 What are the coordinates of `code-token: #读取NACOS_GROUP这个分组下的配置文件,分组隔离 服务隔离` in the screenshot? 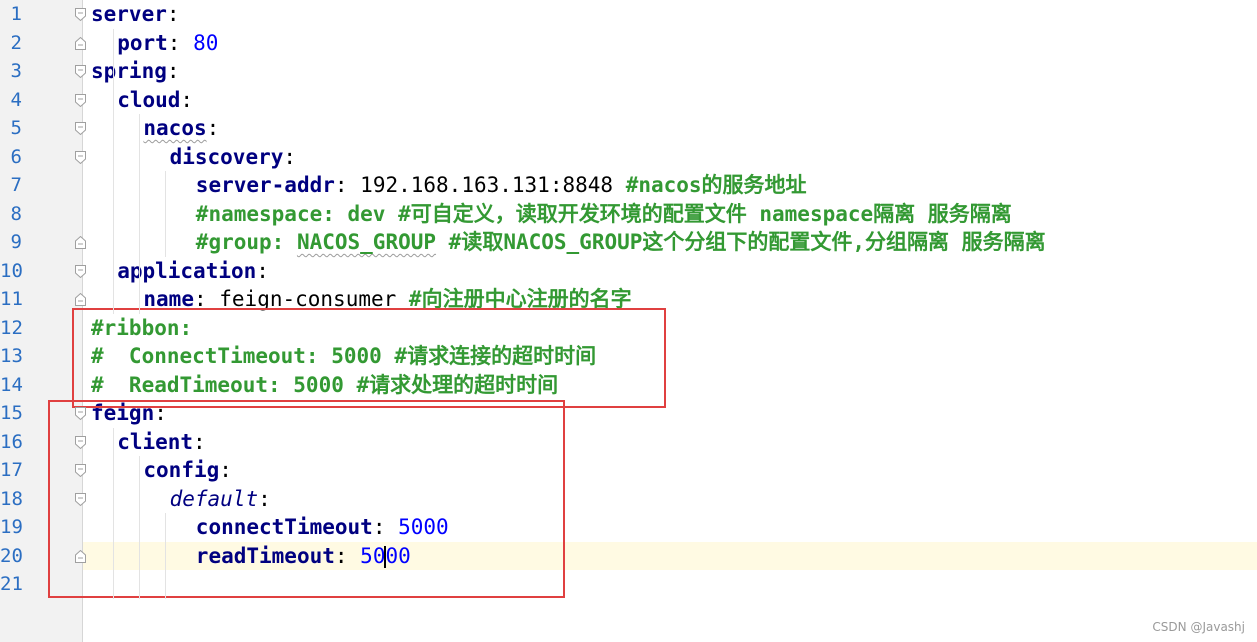 It's located at (741, 242).